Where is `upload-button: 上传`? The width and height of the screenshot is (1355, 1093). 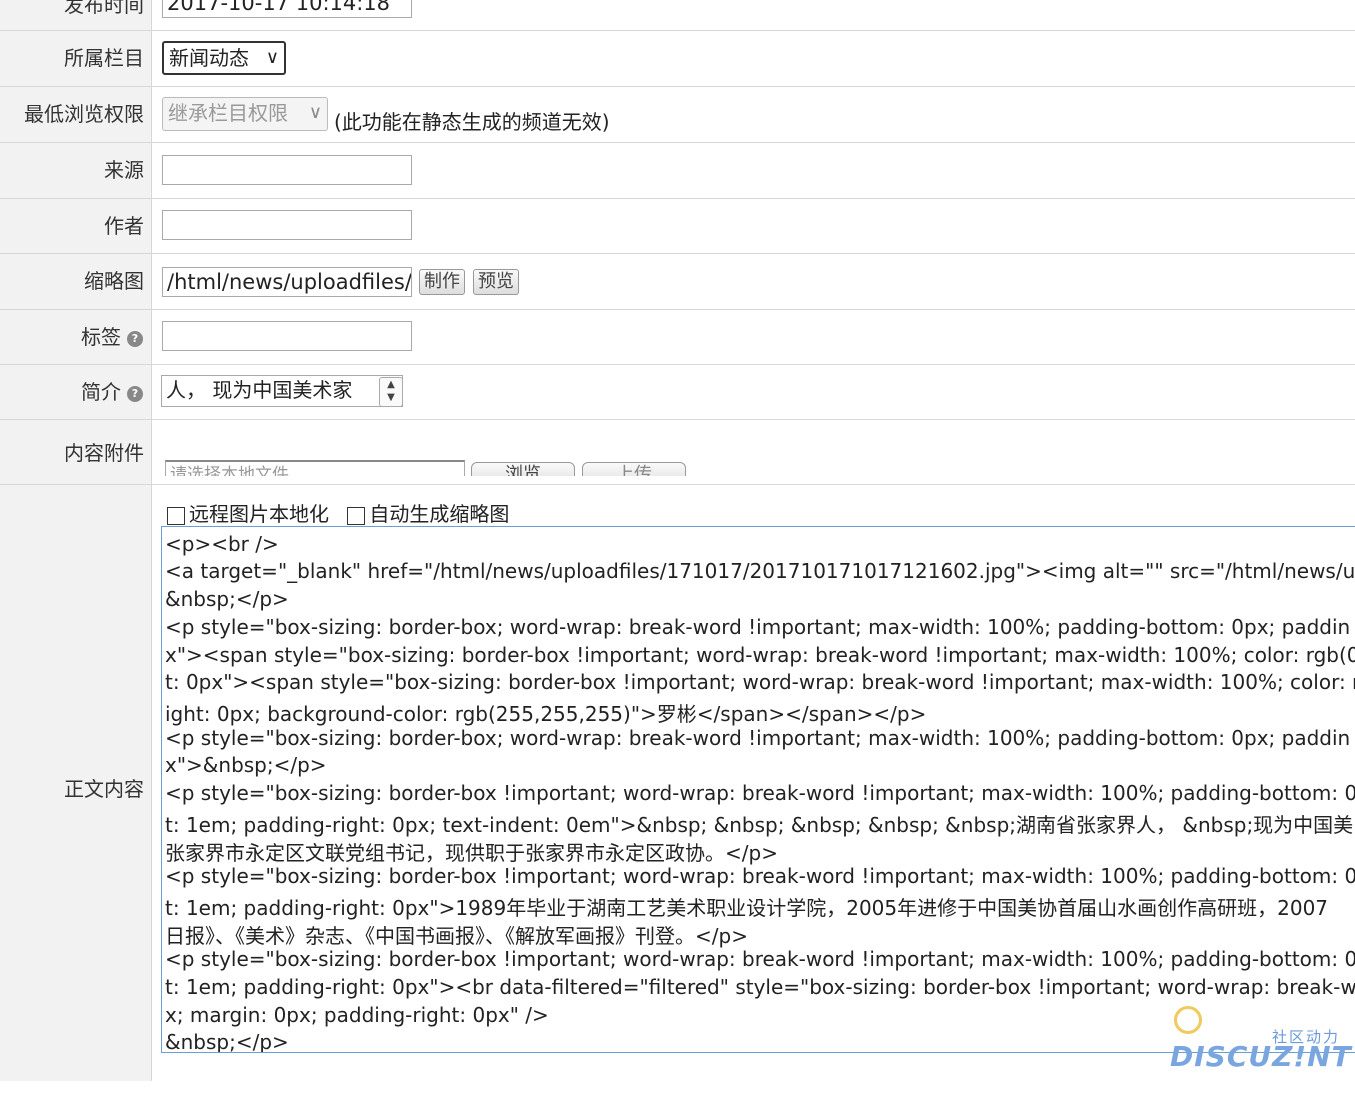
upload-button: 上传 is located at coordinates (634, 469).